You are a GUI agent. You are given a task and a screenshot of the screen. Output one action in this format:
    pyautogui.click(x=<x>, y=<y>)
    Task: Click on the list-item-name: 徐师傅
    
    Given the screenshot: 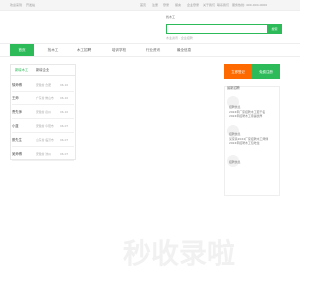 What is the action you would take?
    pyautogui.click(x=17, y=85)
    